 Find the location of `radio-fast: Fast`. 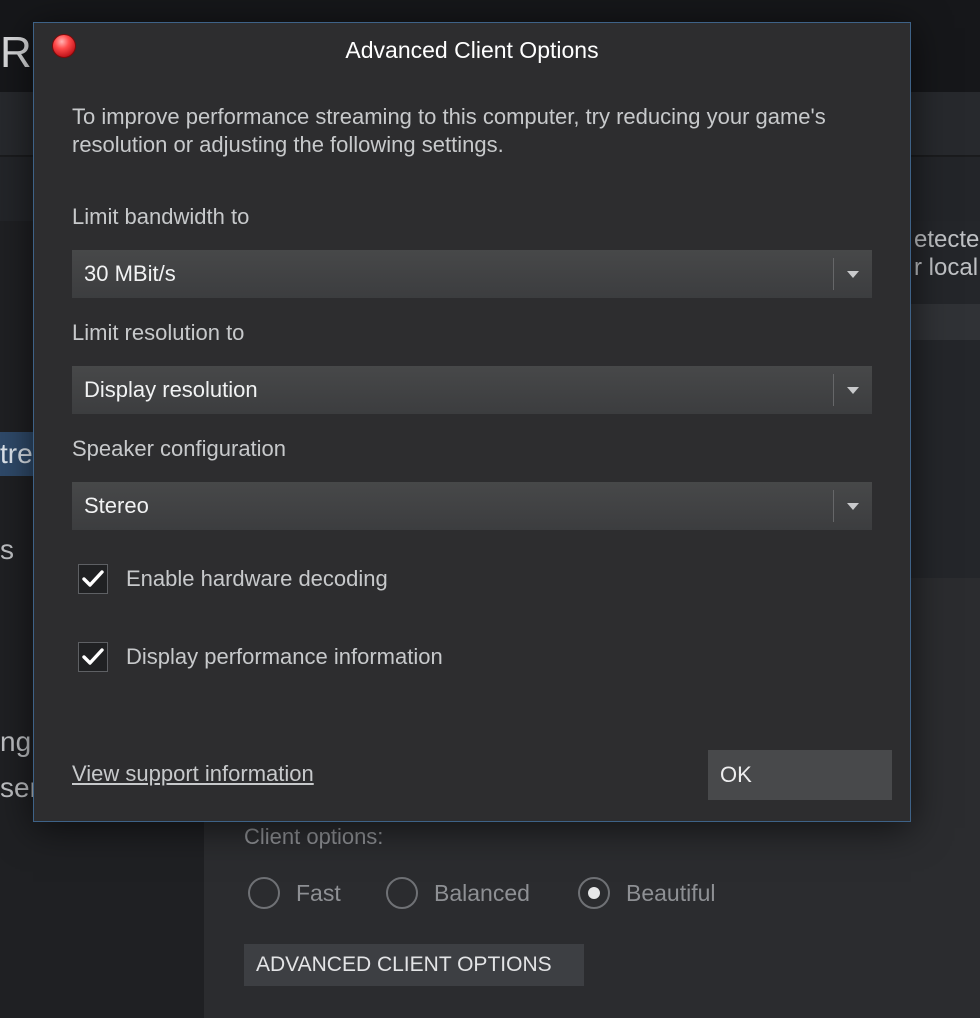

radio-fast: Fast is located at coordinates (294, 893).